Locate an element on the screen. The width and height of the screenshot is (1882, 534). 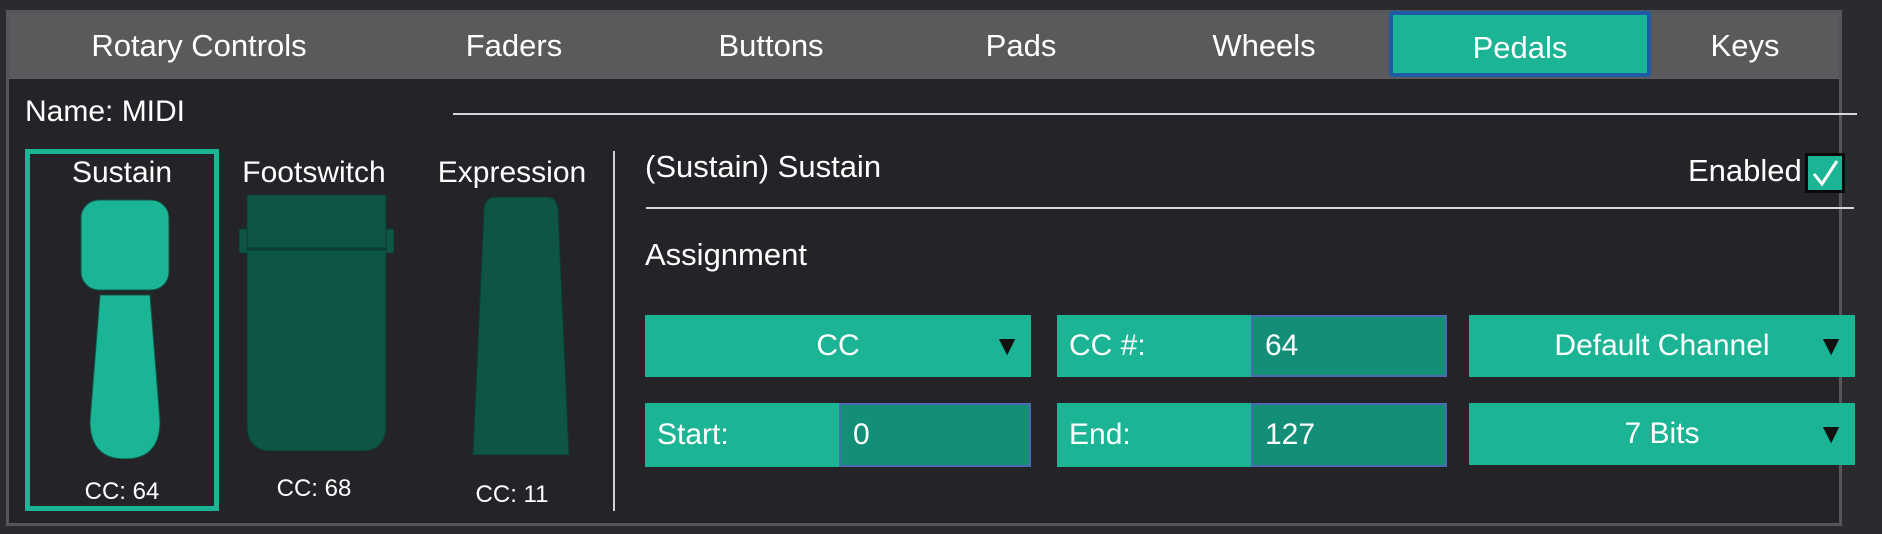
tab-faders: Faders is located at coordinates (514, 46).